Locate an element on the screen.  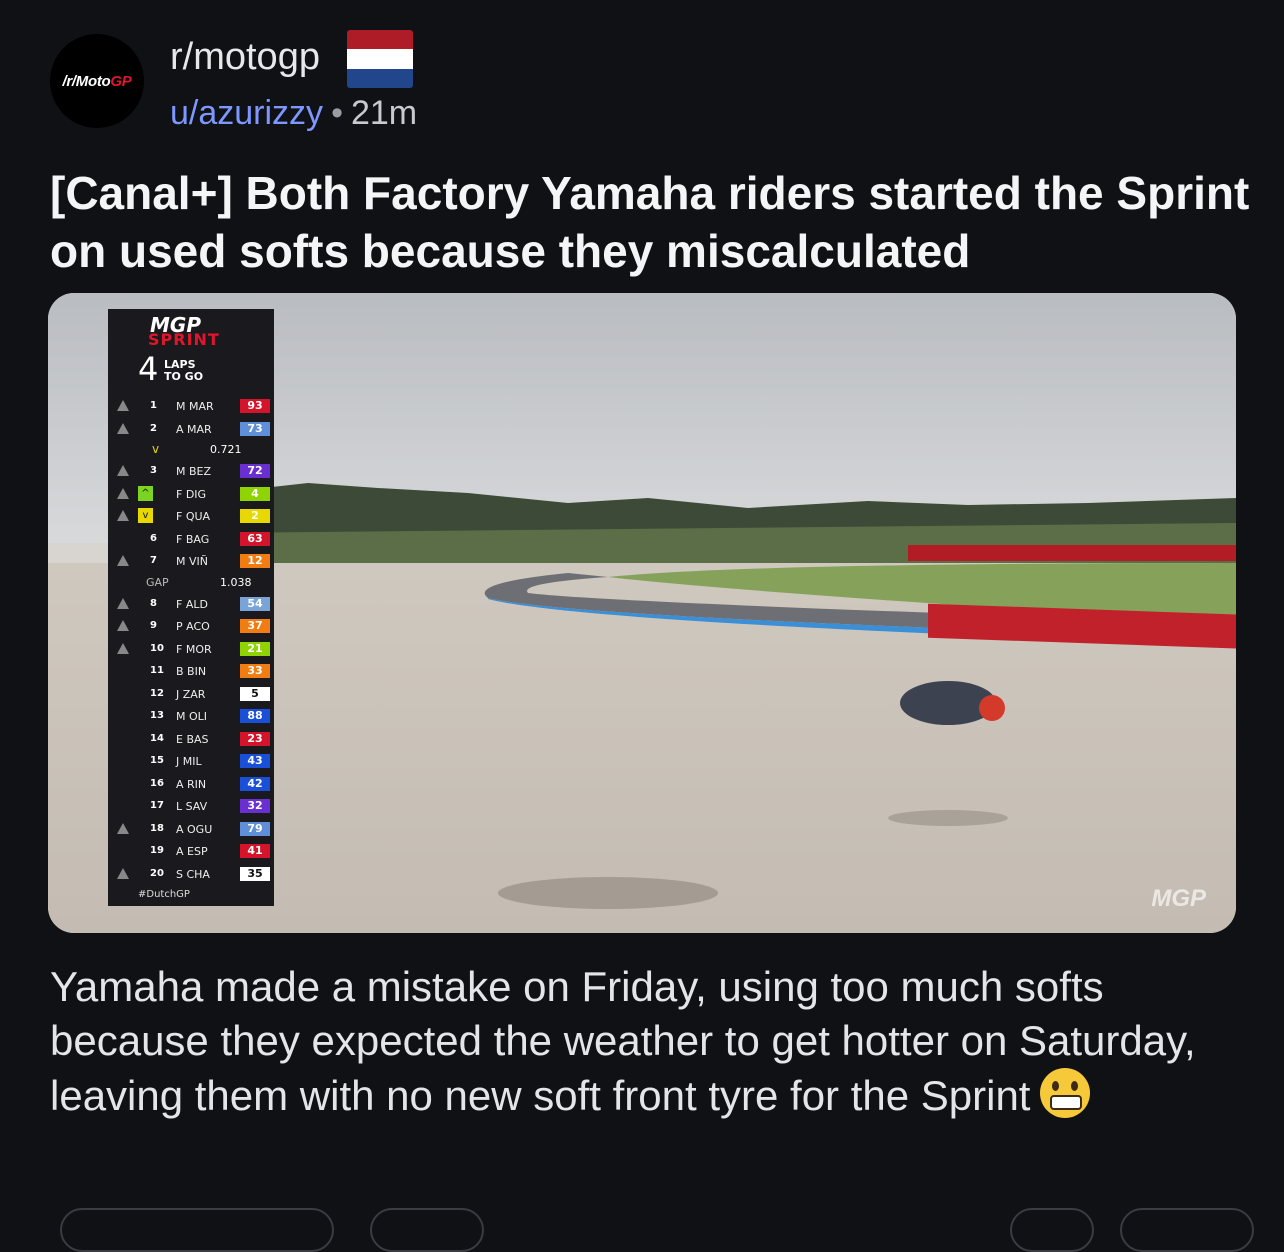
post-header: /r/Moto GP r/motogp u/azurizzy • 21m is located at coordinates (650, 85).